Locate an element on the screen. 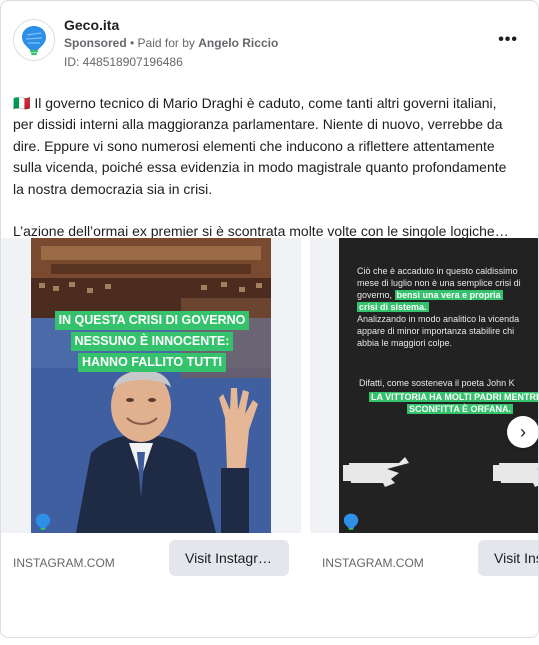 This screenshot has width=539, height=645. card-2-domain: INSTAGRAM.COM is located at coordinates (373, 563).